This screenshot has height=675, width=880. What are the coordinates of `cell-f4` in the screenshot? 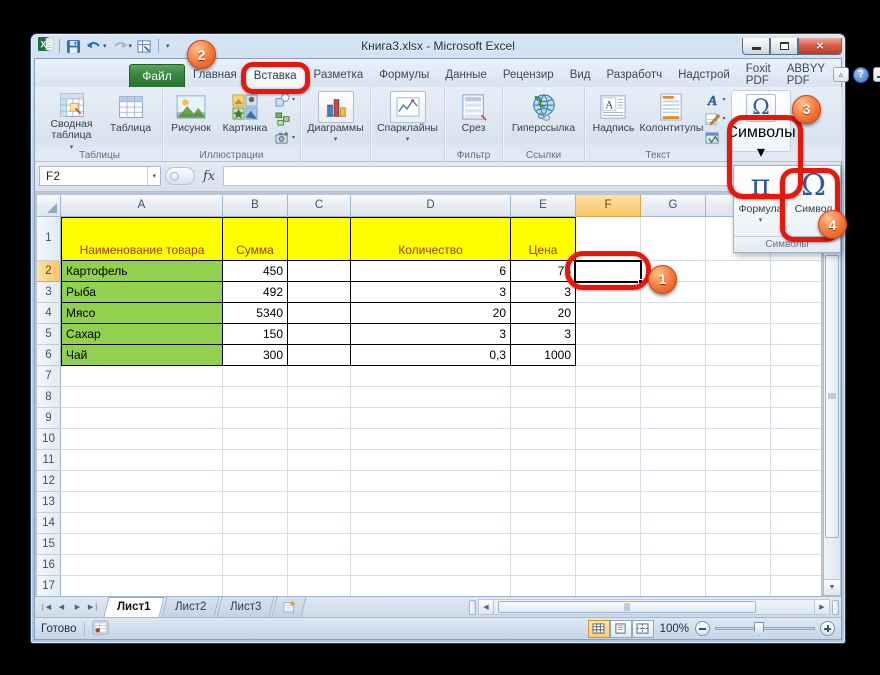 It's located at (608, 313).